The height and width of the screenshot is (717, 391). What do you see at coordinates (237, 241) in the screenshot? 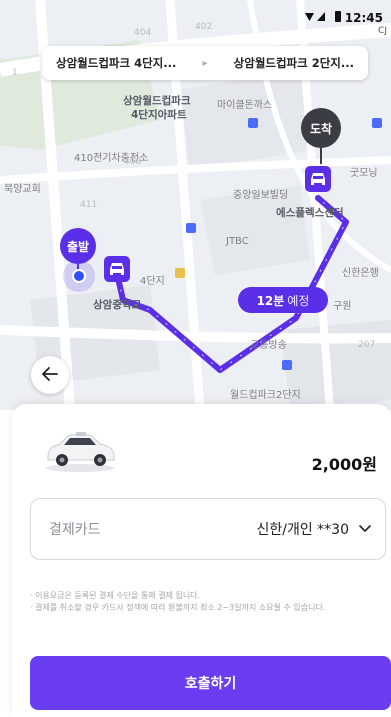
I see `map-label-jtbc: JTBC` at bounding box center [237, 241].